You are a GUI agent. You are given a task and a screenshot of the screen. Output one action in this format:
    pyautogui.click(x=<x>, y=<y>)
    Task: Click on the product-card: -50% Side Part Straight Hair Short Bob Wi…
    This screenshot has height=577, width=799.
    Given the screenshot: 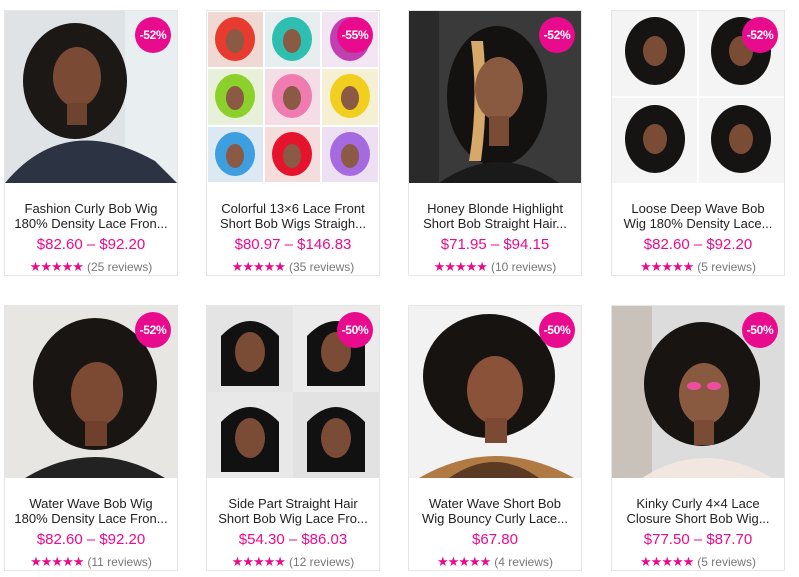 What is the action you would take?
    pyautogui.click(x=293, y=438)
    